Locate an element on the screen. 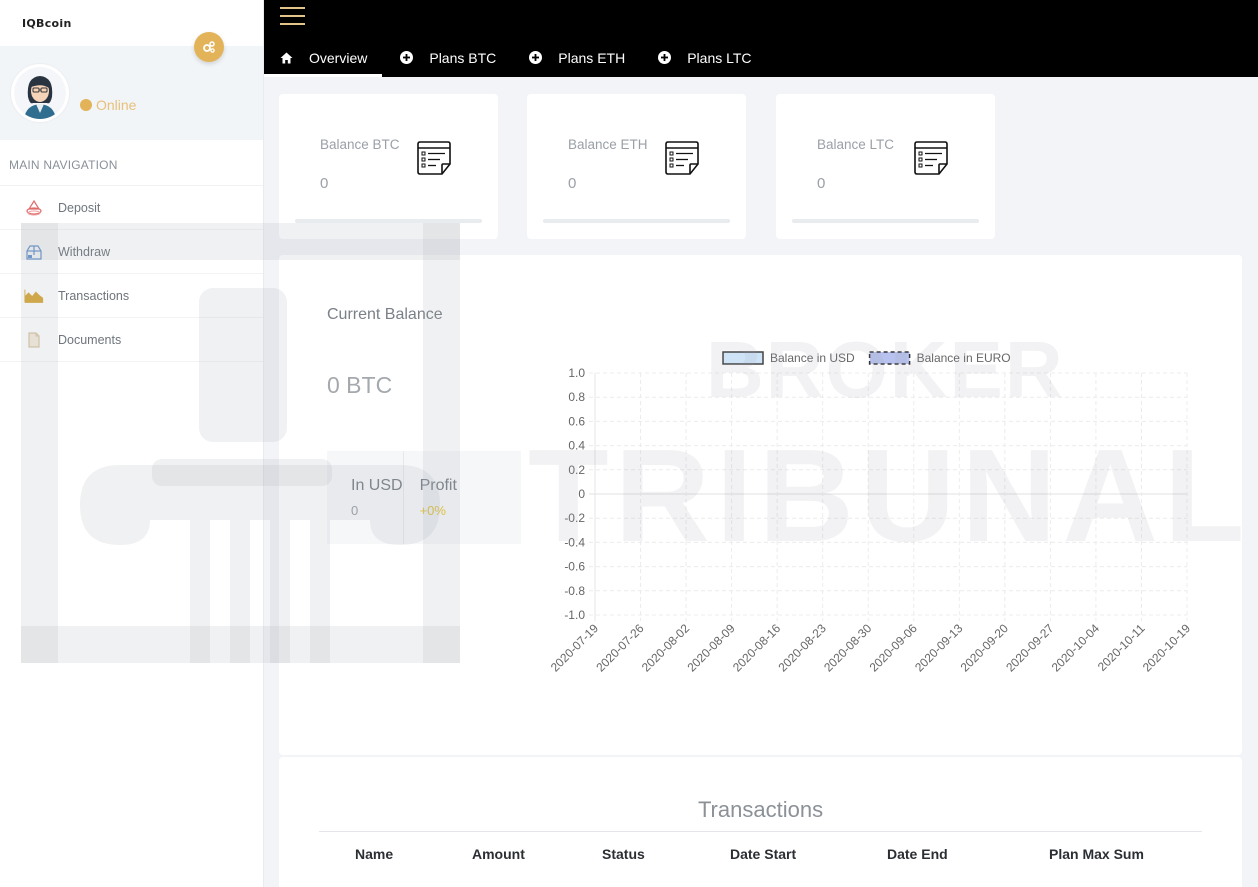  x-tick-label: 2020-10-04 is located at coordinates (1076, 648).